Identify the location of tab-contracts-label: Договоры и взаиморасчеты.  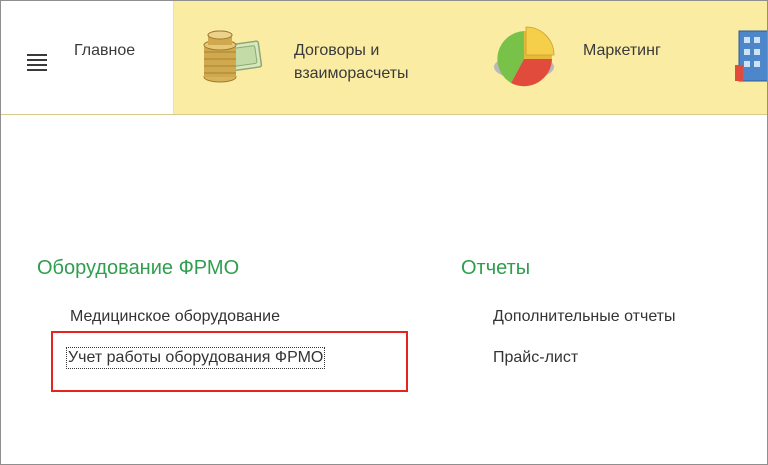
(351, 62).